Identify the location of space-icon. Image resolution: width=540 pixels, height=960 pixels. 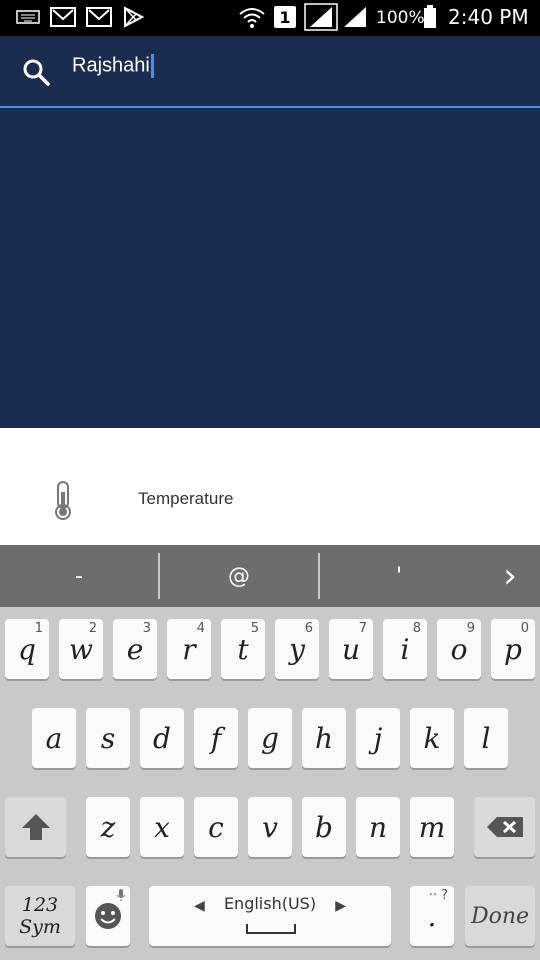
(271, 929).